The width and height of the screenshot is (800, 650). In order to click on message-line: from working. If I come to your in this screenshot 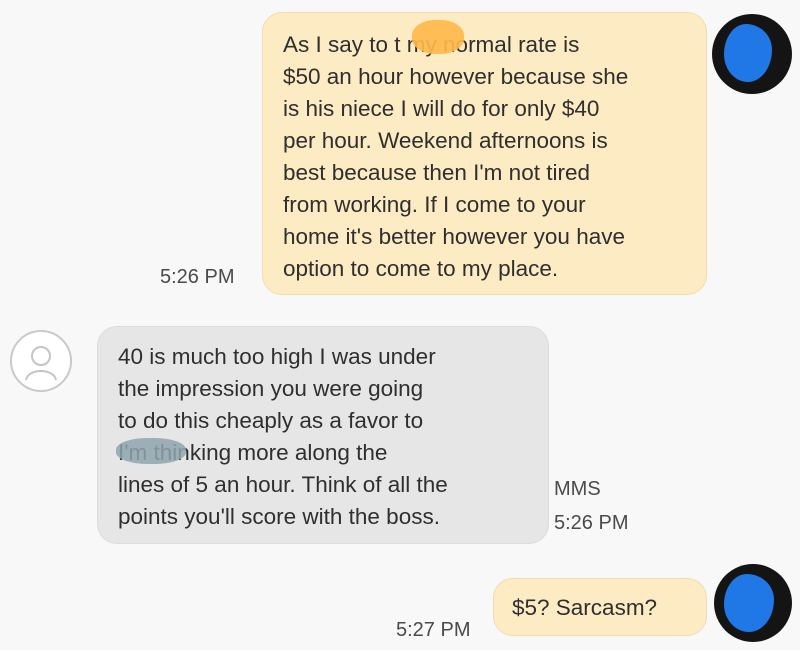, I will do `click(434, 204)`.